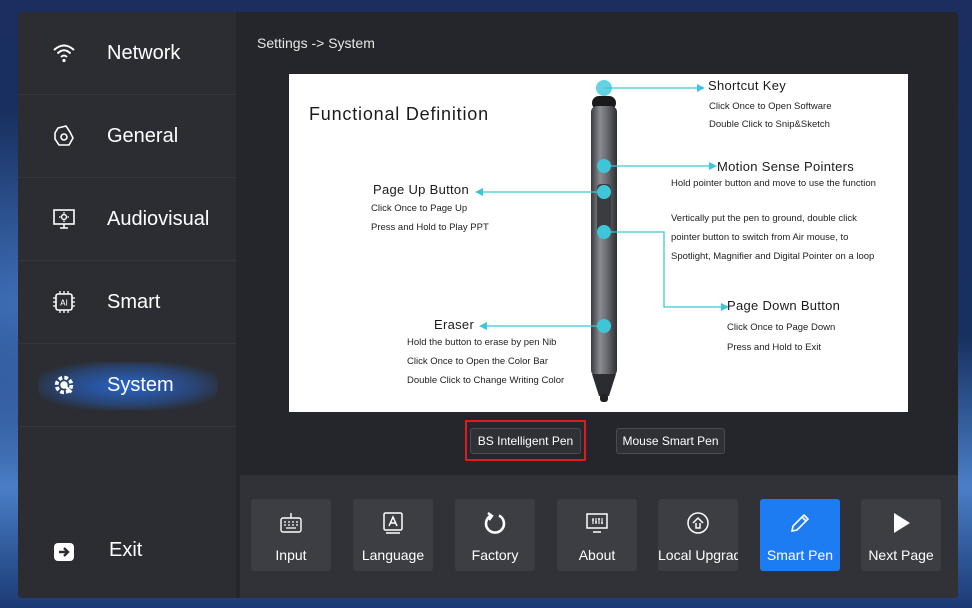 Image resolution: width=972 pixels, height=608 pixels. What do you see at coordinates (486, 380) in the screenshot?
I see `eraser-desc-3: Double Click to Change Writing Color` at bounding box center [486, 380].